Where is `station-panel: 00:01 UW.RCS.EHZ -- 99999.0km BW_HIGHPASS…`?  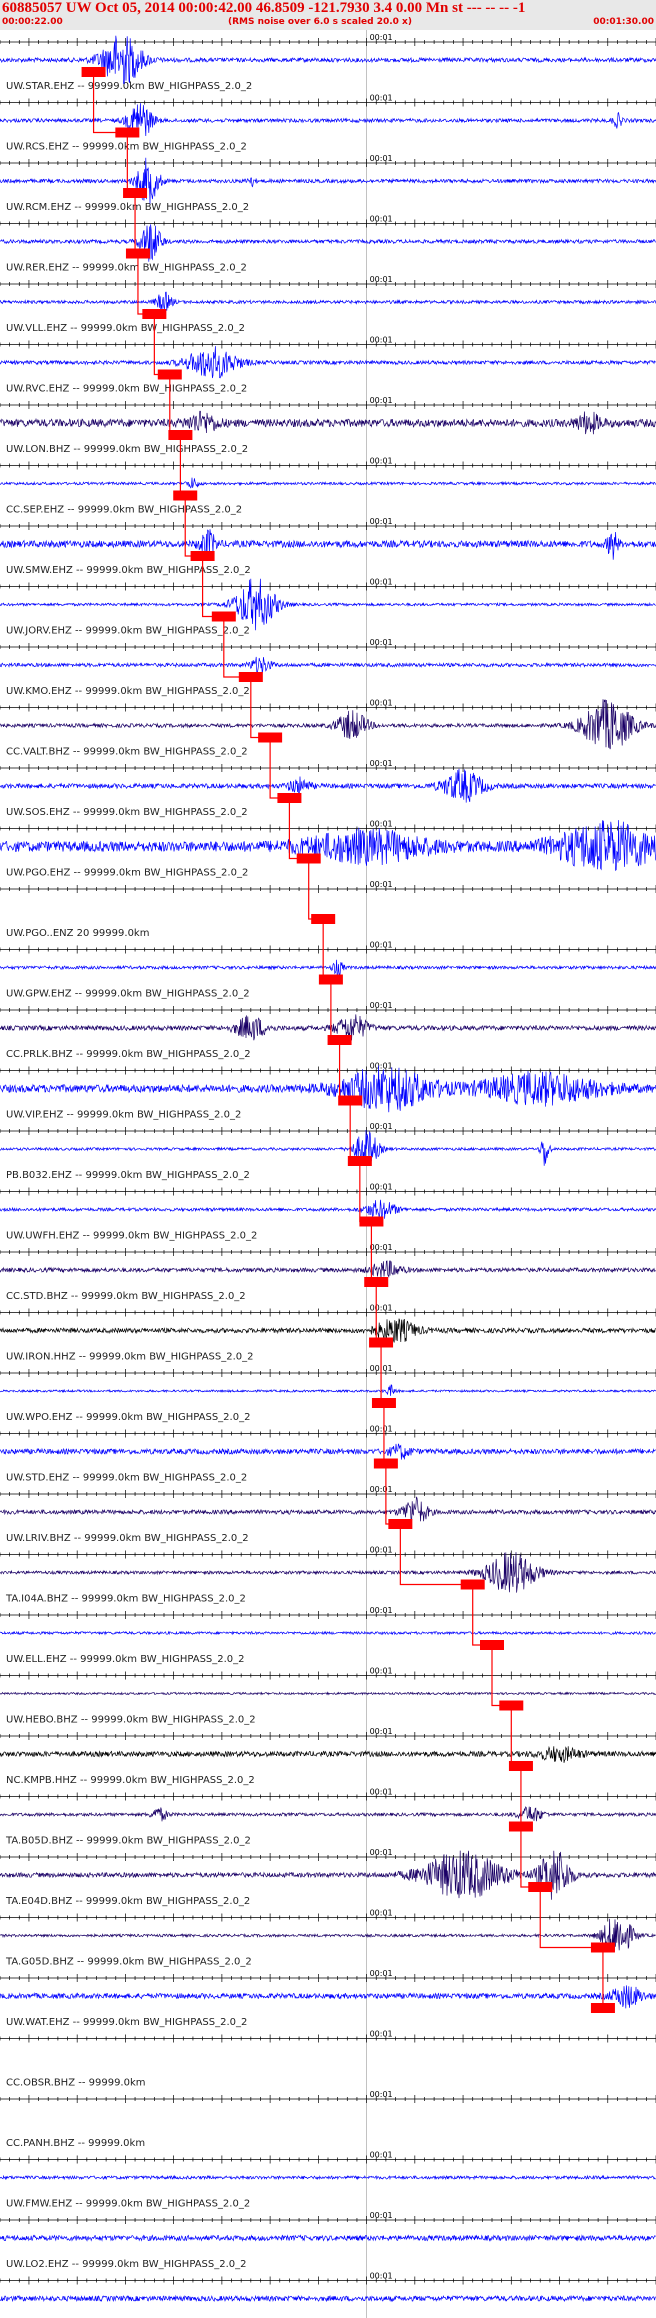 station-panel: 00:01 UW.RCS.EHZ -- 99999.0km BW_HIGHPASS… is located at coordinates (328, 123).